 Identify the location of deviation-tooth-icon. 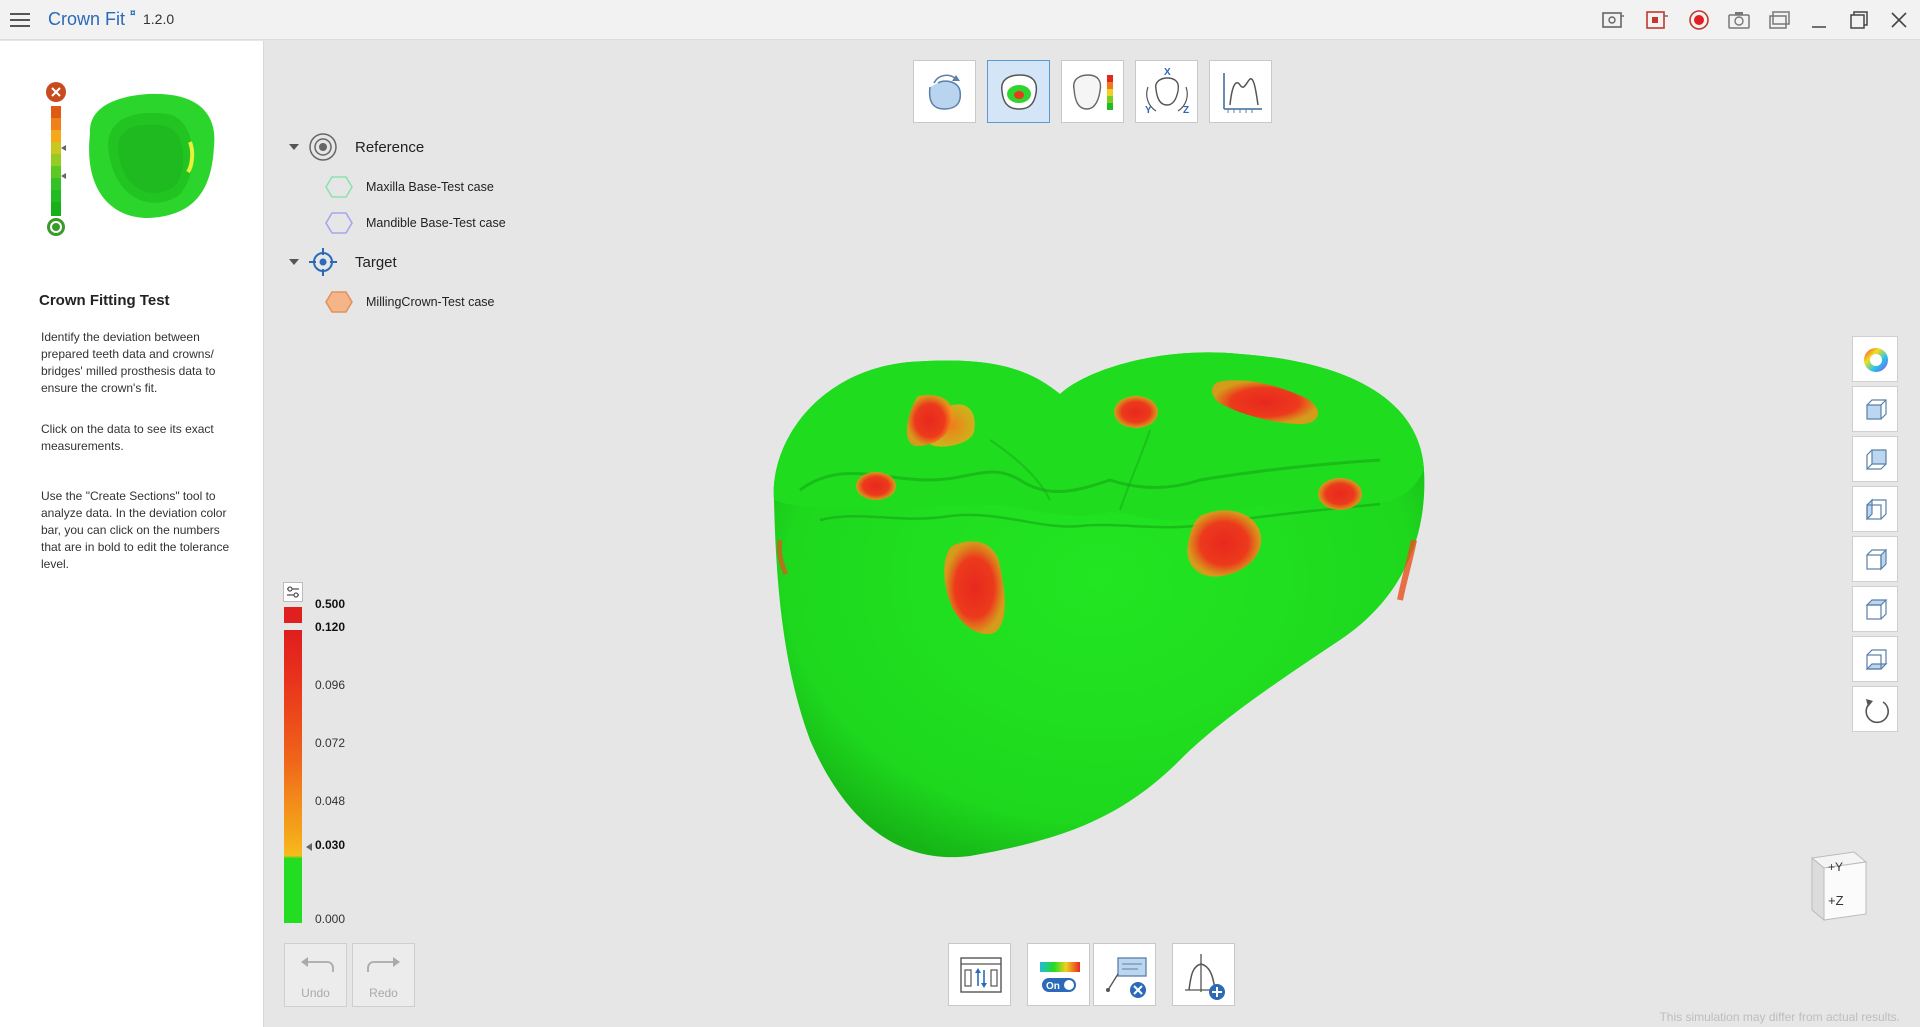
(1019, 92).